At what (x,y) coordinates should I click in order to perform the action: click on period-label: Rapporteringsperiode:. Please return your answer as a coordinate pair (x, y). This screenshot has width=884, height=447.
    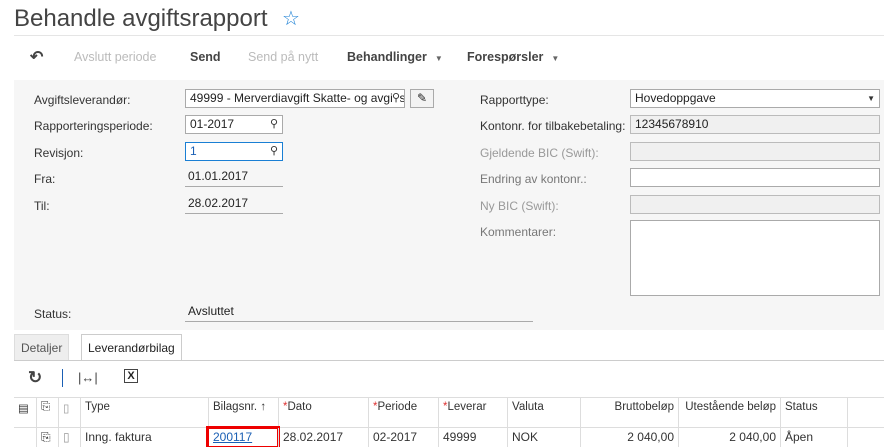
    Looking at the image, I should click on (93, 126).